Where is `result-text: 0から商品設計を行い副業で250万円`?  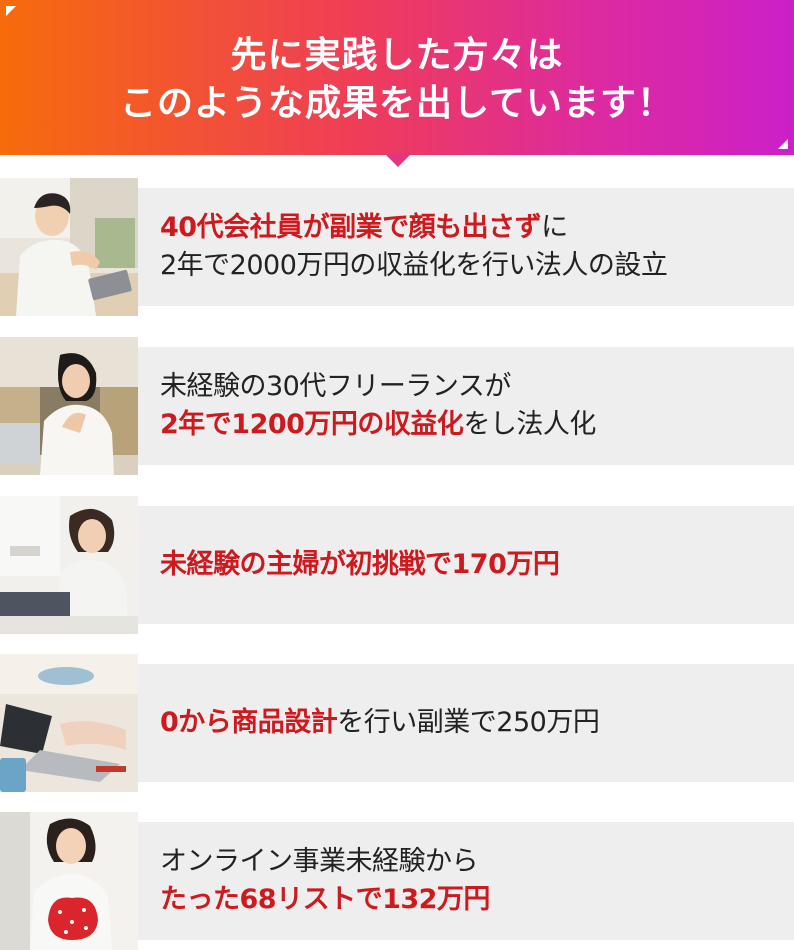 result-text: 0から商品設計を行い副業で250万円 is located at coordinates (475, 723).